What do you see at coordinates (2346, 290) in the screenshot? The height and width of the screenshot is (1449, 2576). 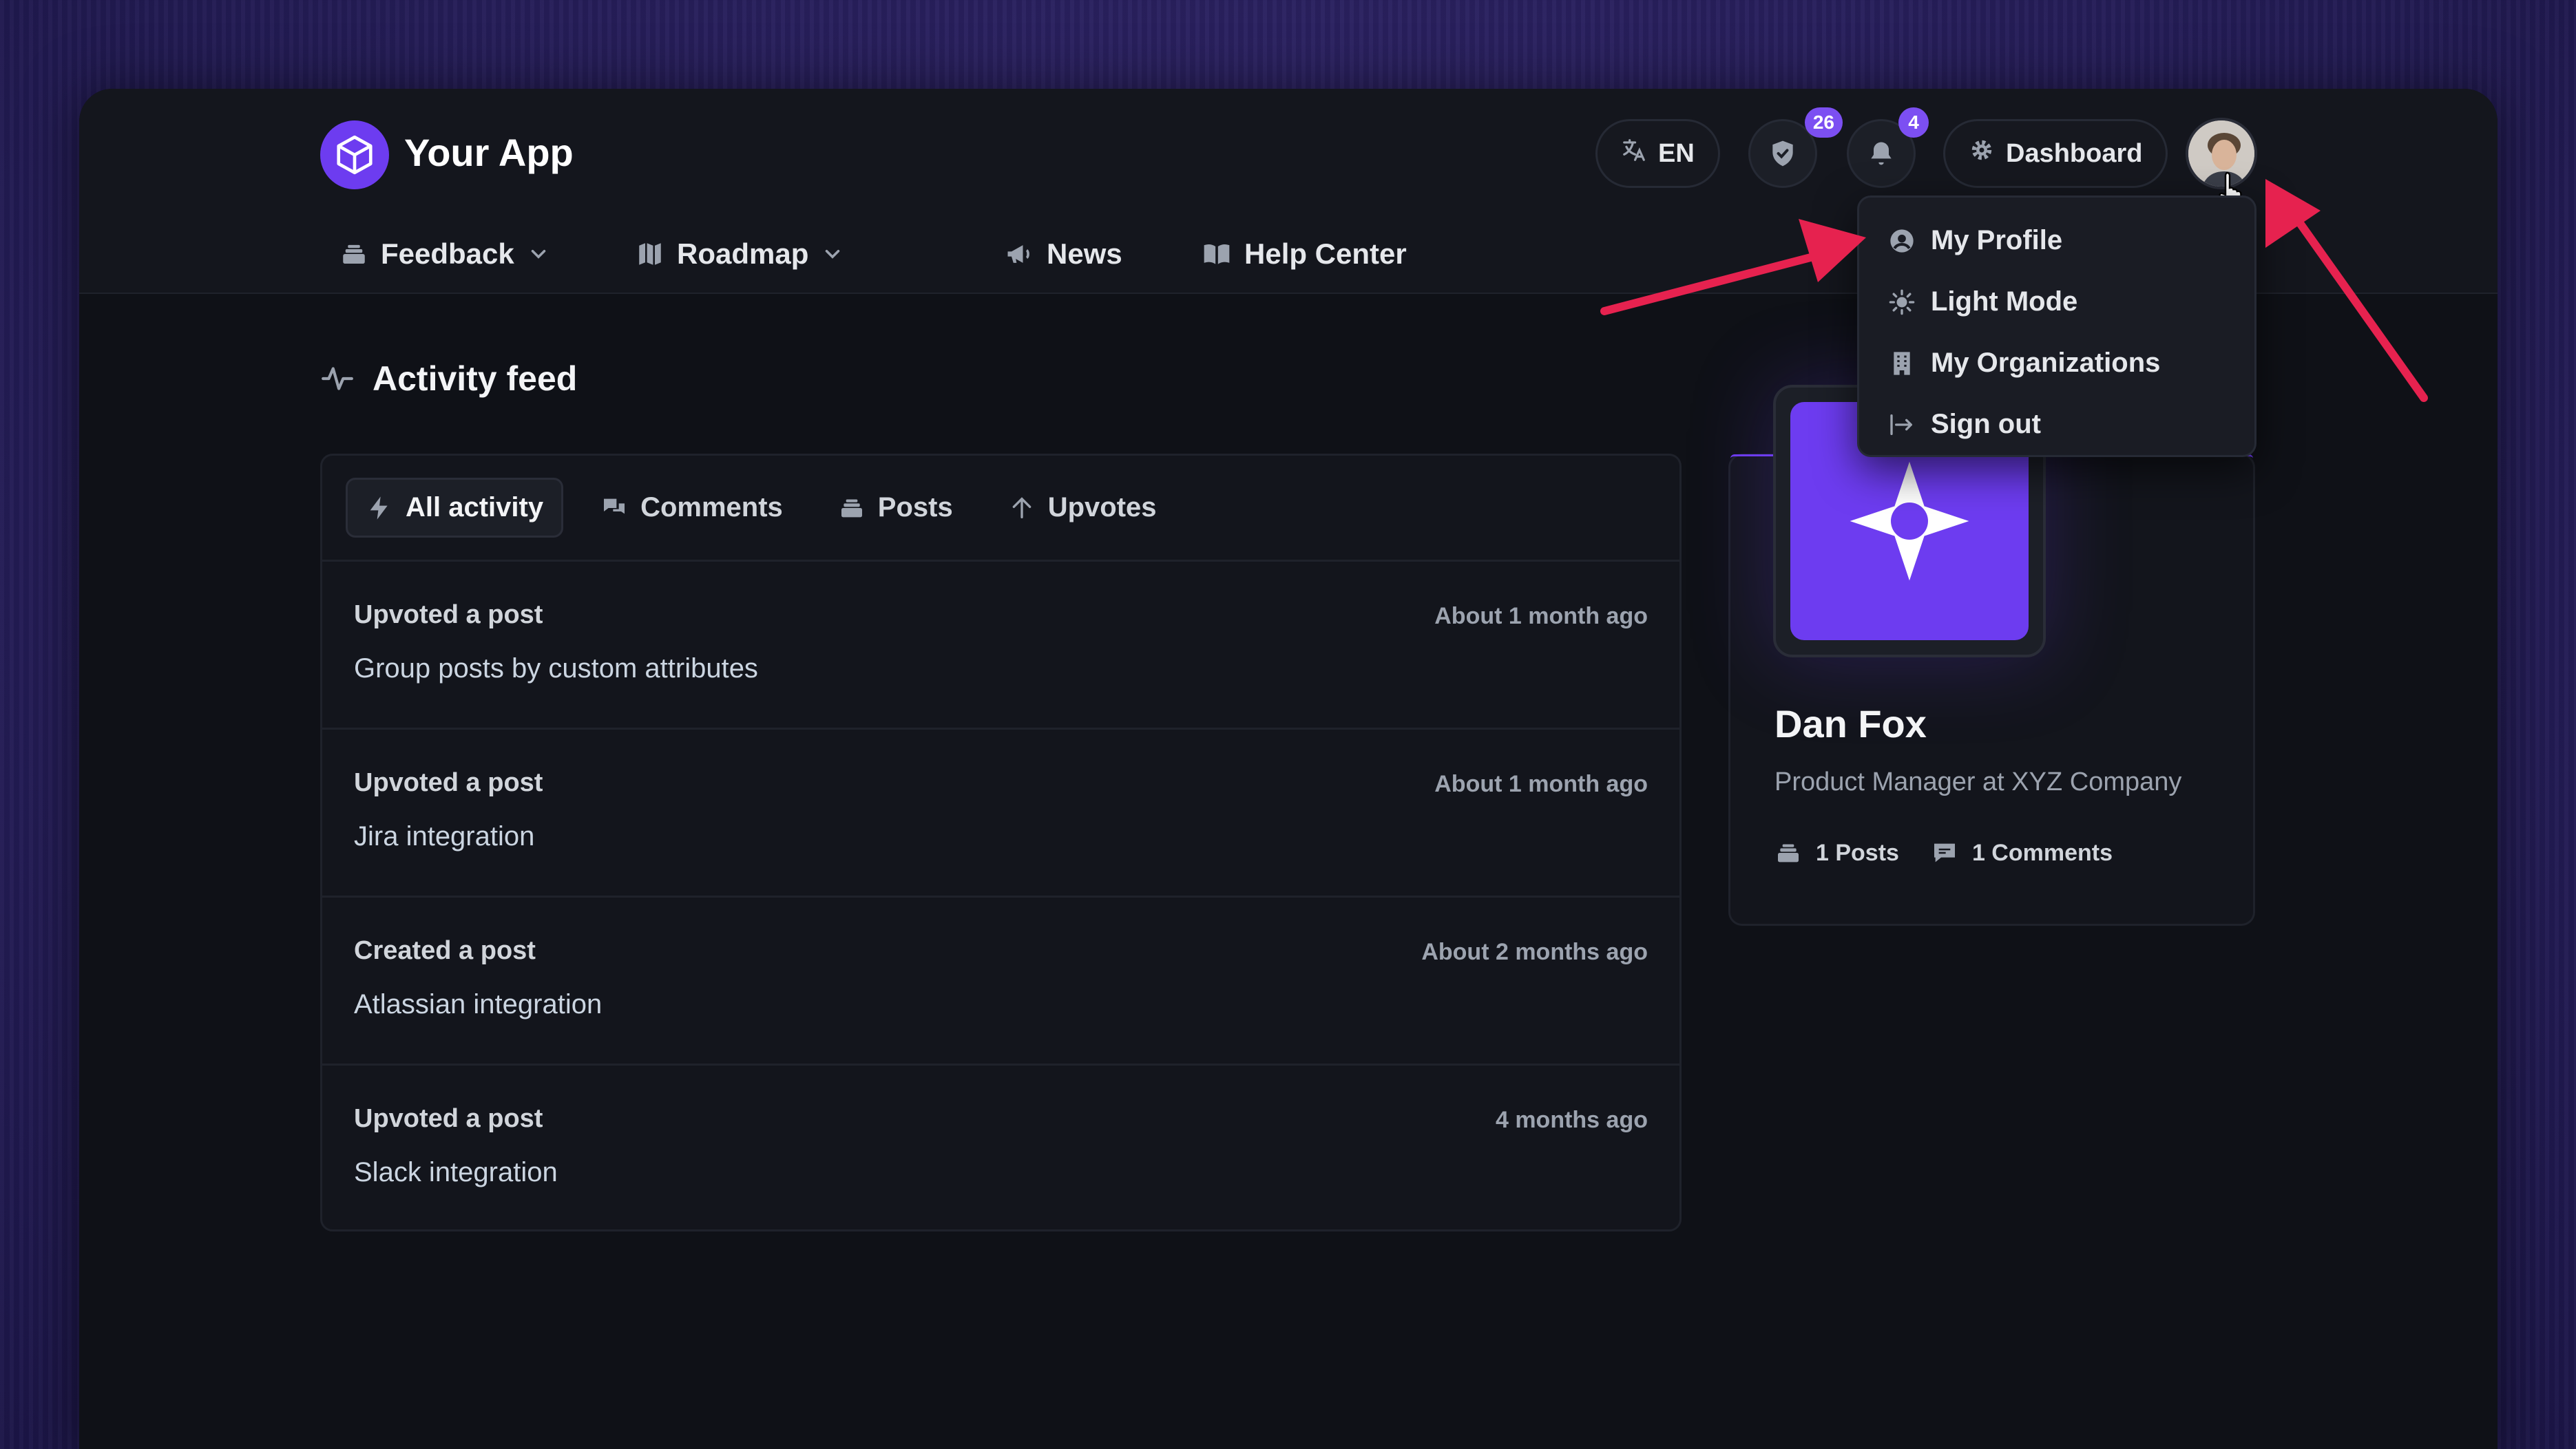 I see `arrow-to-avatar-icon` at bounding box center [2346, 290].